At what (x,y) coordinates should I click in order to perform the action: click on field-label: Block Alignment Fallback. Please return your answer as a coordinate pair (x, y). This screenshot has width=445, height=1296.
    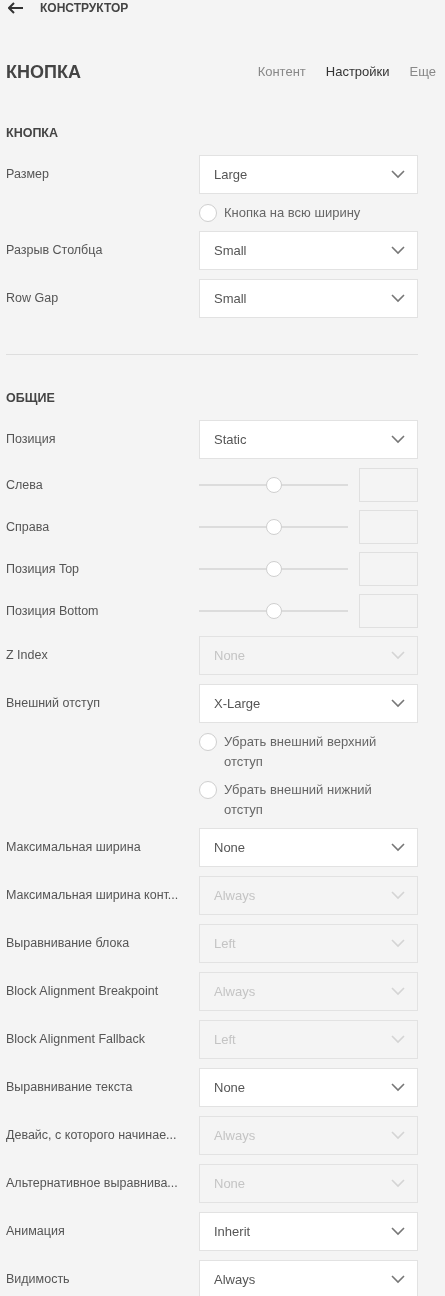
    Looking at the image, I should click on (76, 1040).